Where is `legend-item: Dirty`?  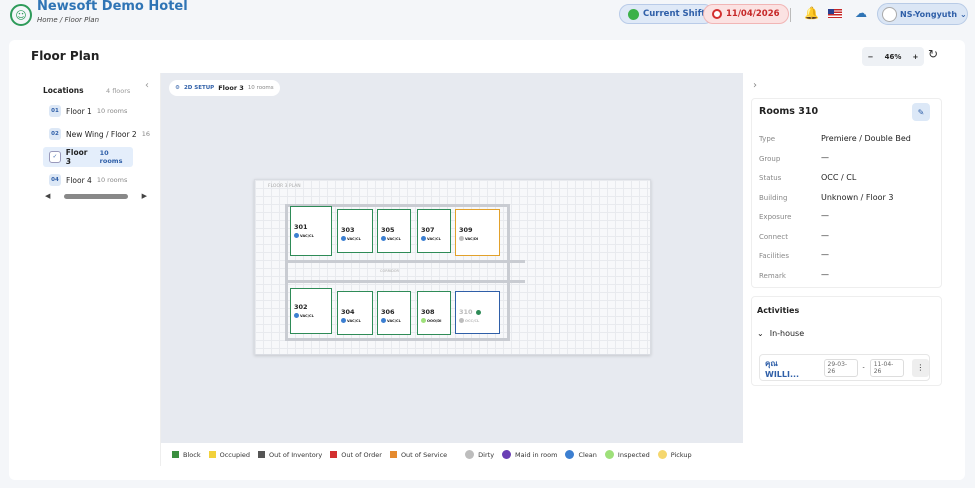 legend-item: Dirty is located at coordinates (479, 454).